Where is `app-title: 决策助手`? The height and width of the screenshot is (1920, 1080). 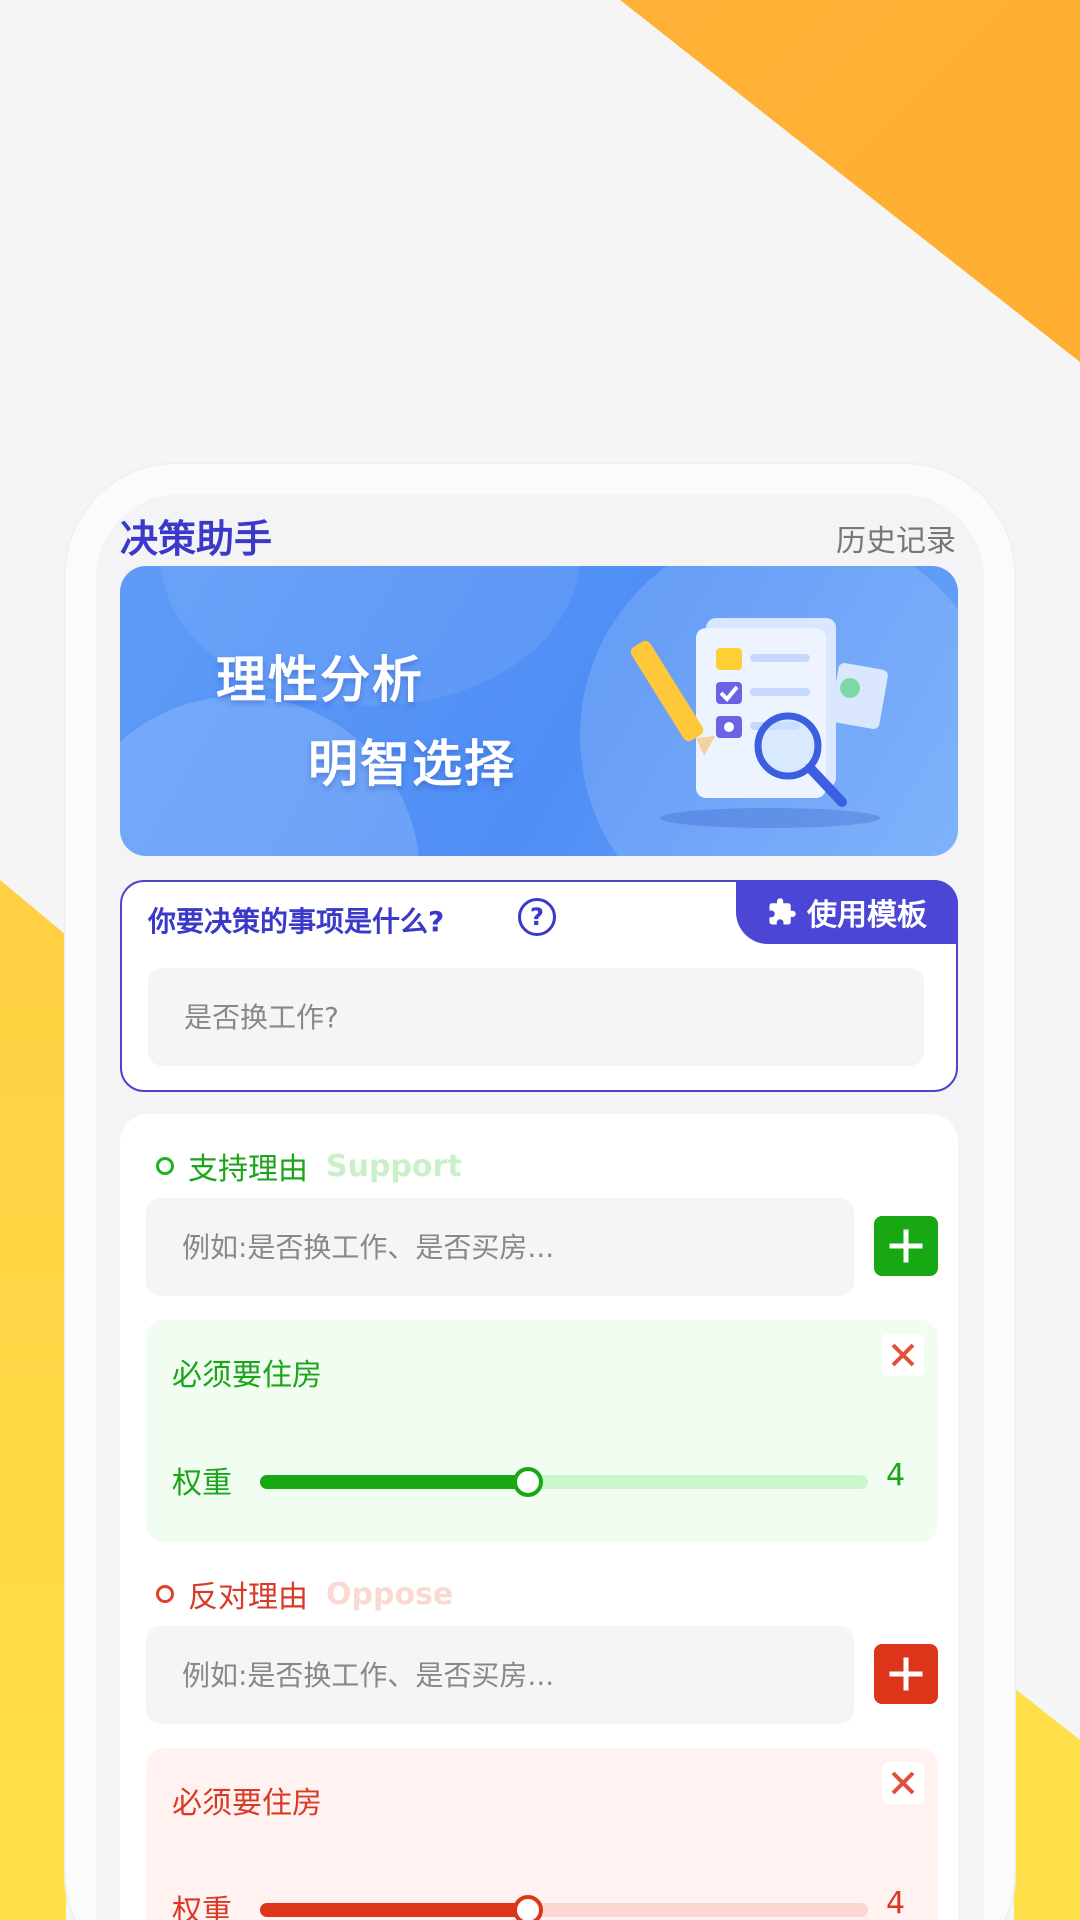 app-title: 决策助手 is located at coordinates (196, 539).